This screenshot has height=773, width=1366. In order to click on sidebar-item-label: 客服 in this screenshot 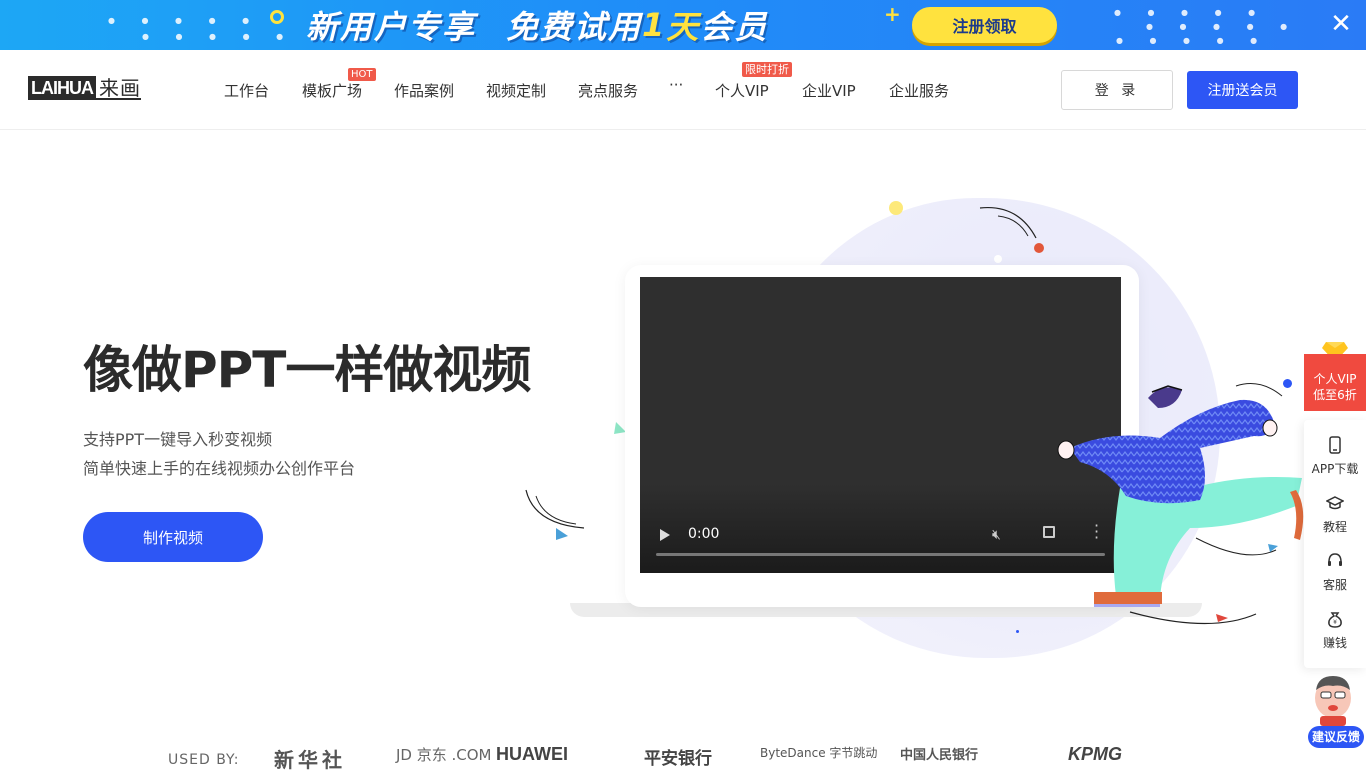, I will do `click(1334, 585)`.